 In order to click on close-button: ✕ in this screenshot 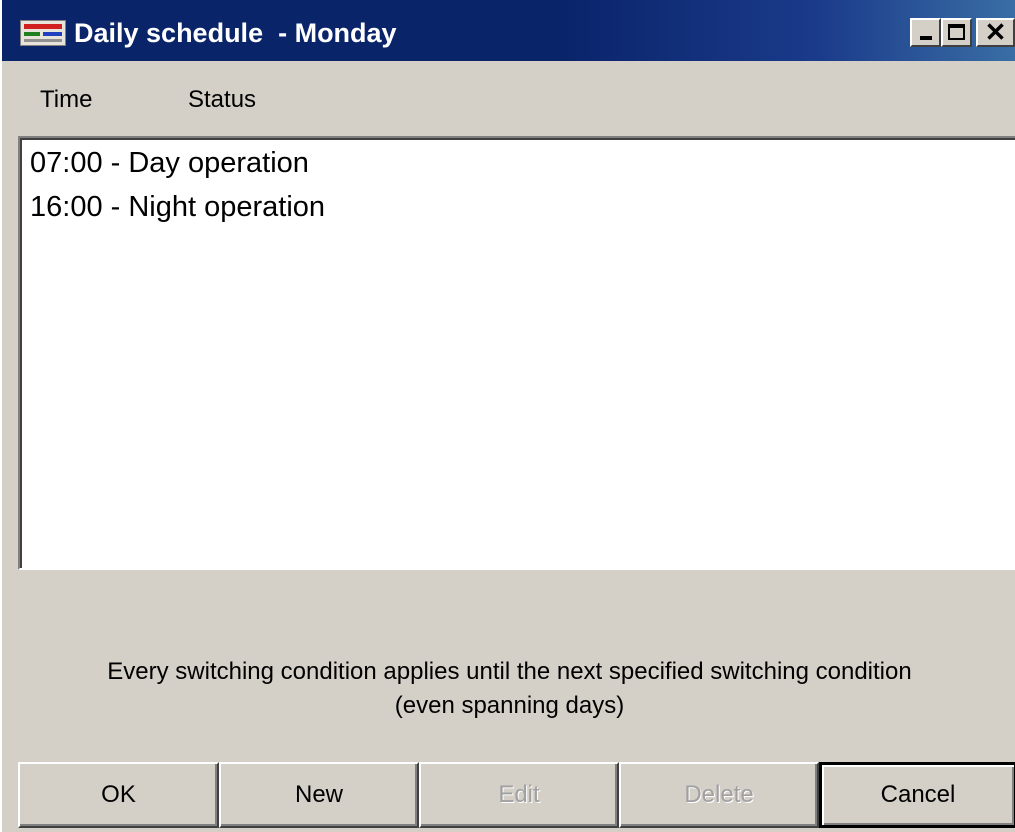, I will do `click(995, 32)`.